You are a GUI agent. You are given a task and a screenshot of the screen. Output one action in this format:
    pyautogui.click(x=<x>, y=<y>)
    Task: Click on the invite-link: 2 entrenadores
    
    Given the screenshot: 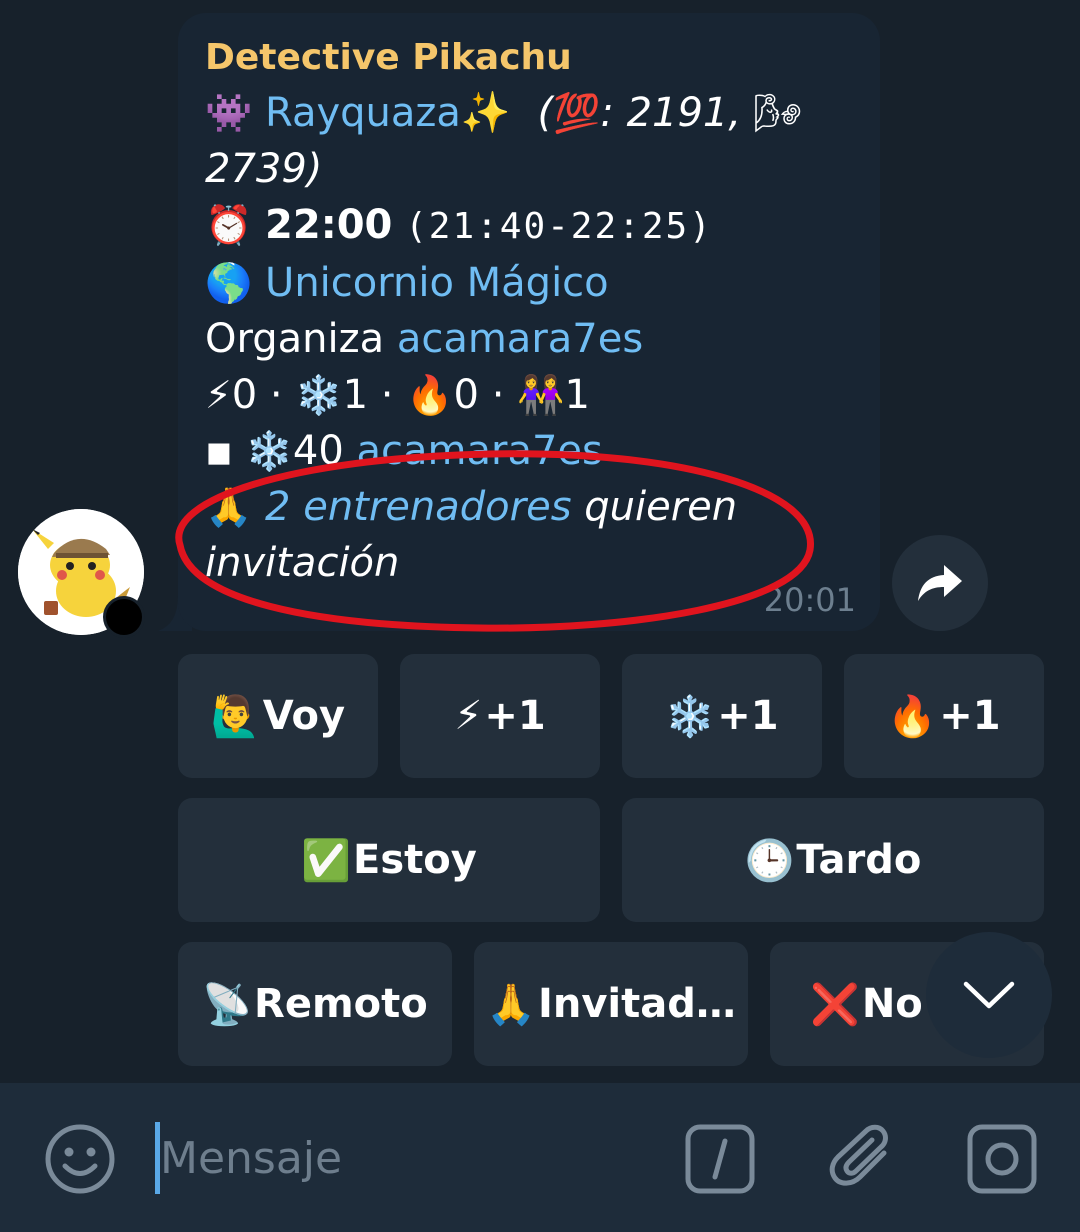 What is the action you would take?
    pyautogui.click(x=418, y=507)
    